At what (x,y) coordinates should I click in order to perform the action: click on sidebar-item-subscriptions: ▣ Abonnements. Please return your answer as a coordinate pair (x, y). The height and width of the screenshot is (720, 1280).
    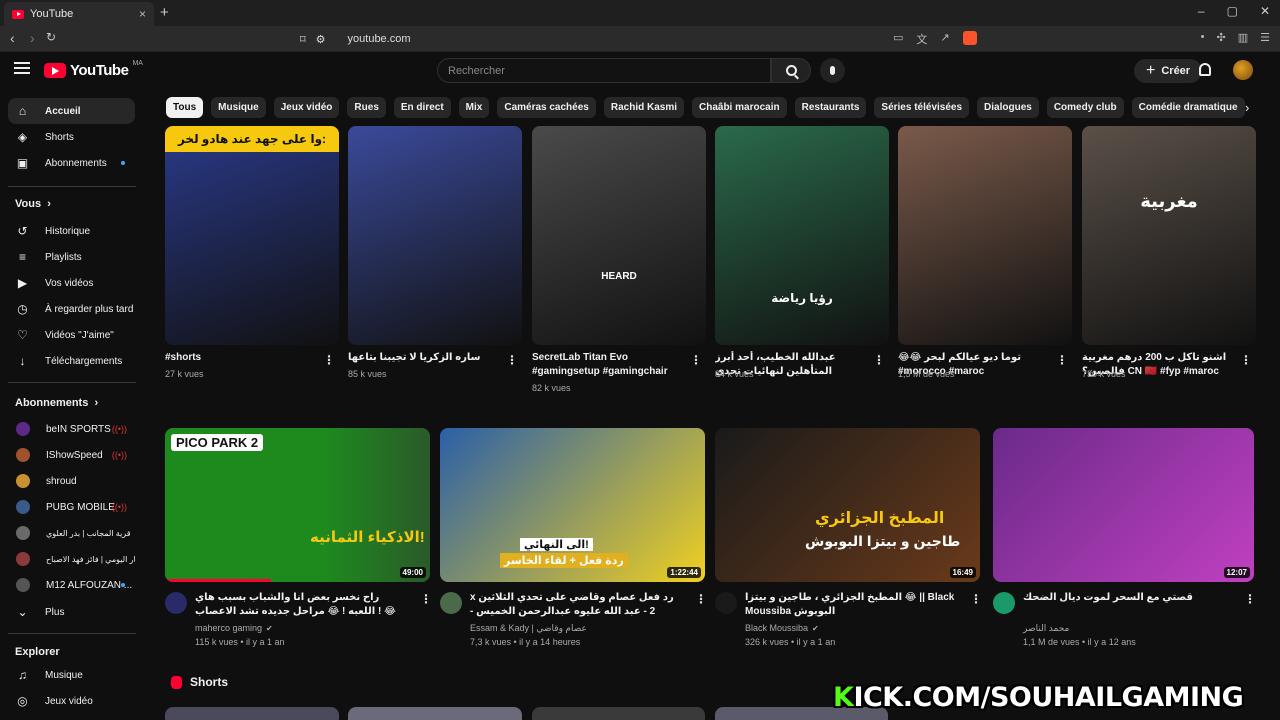
    Looking at the image, I should click on (71, 163).